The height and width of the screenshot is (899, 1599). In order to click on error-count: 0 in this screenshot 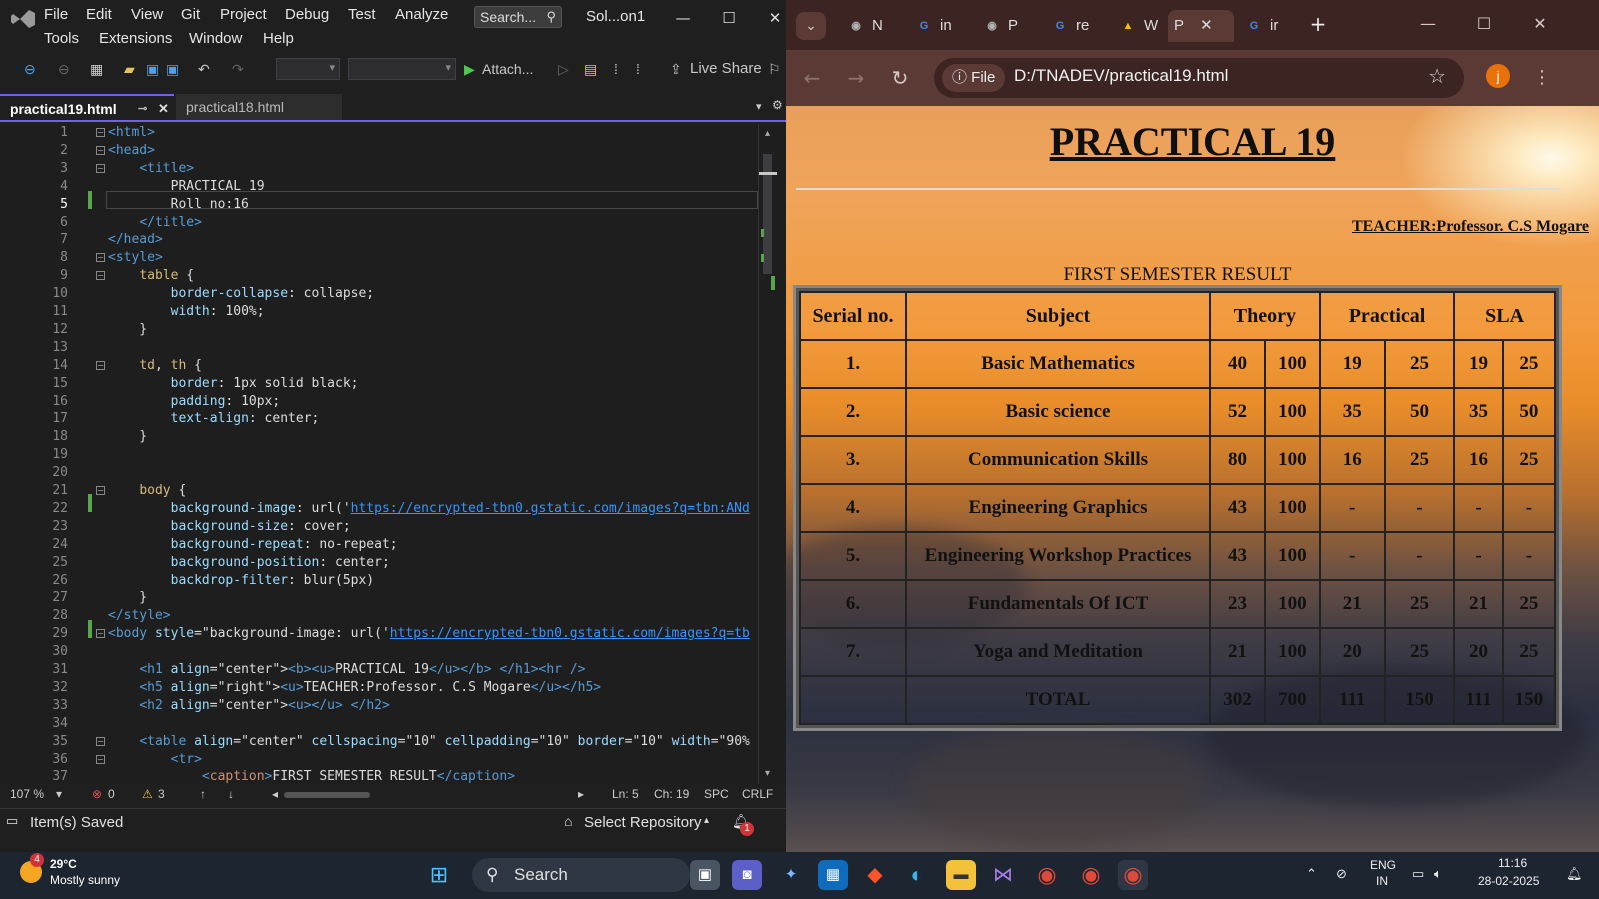, I will do `click(111, 794)`.